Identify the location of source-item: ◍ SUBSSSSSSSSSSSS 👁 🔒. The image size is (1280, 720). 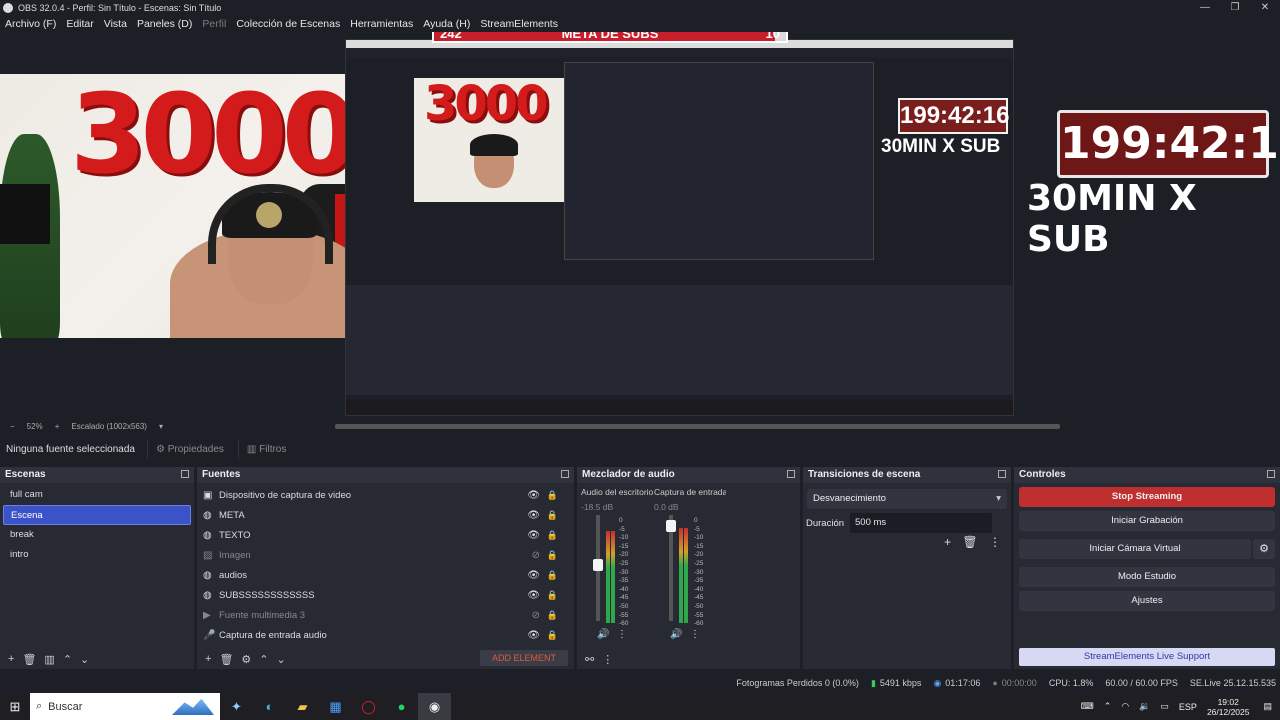
(385, 595).